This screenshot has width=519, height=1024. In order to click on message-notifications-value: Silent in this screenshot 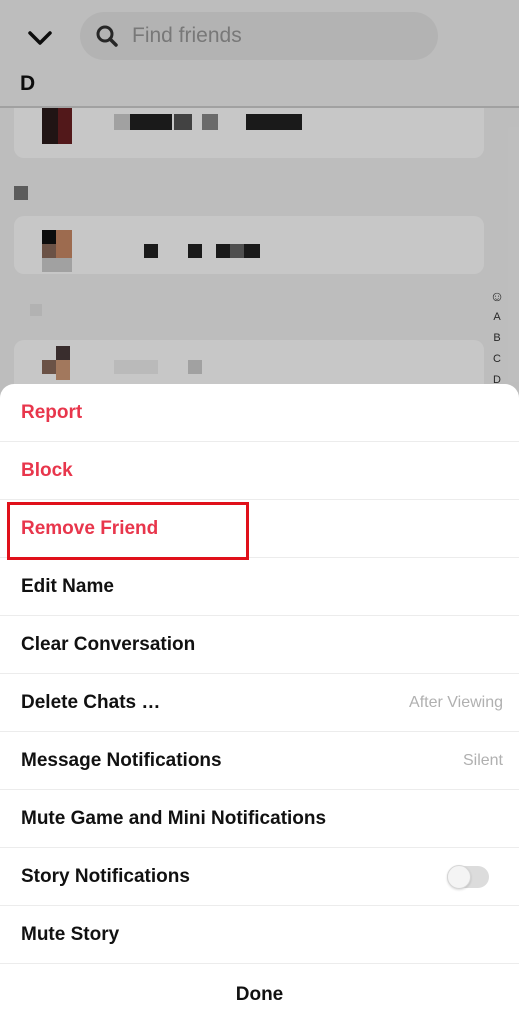, I will do `click(482, 760)`.